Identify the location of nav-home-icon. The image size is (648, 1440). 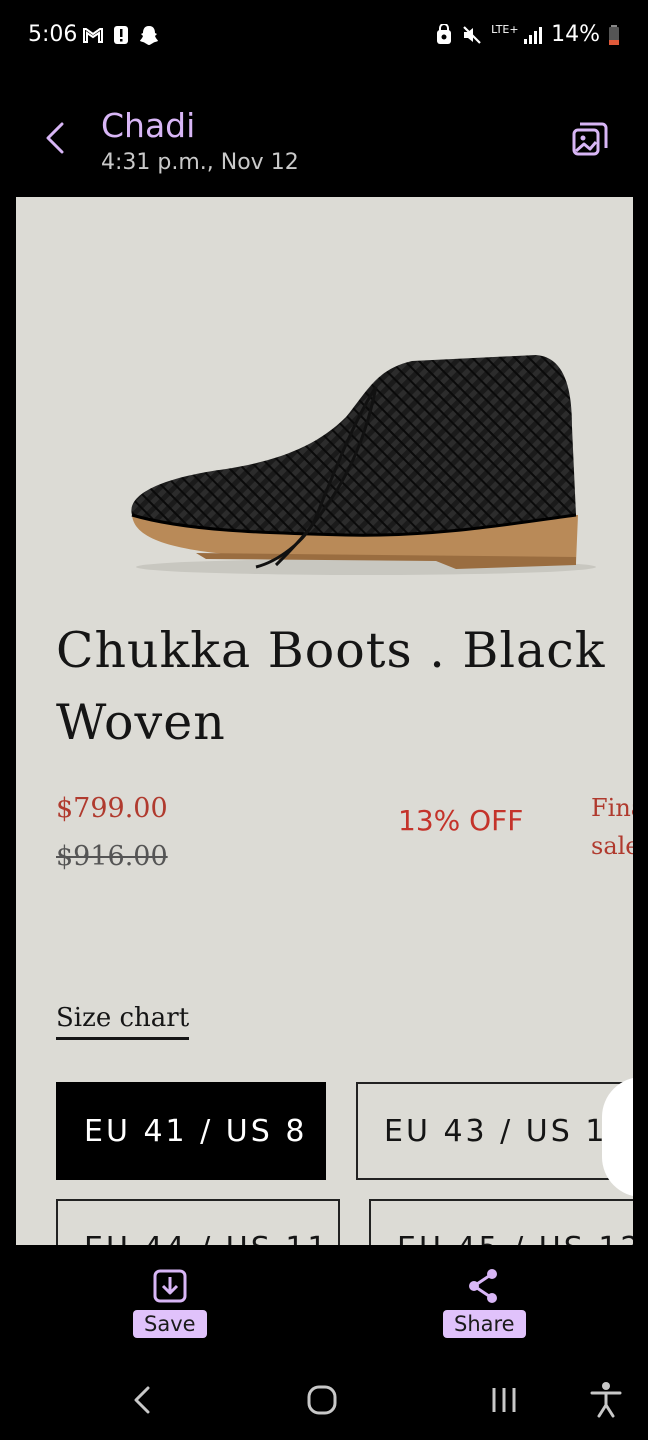
(322, 1400).